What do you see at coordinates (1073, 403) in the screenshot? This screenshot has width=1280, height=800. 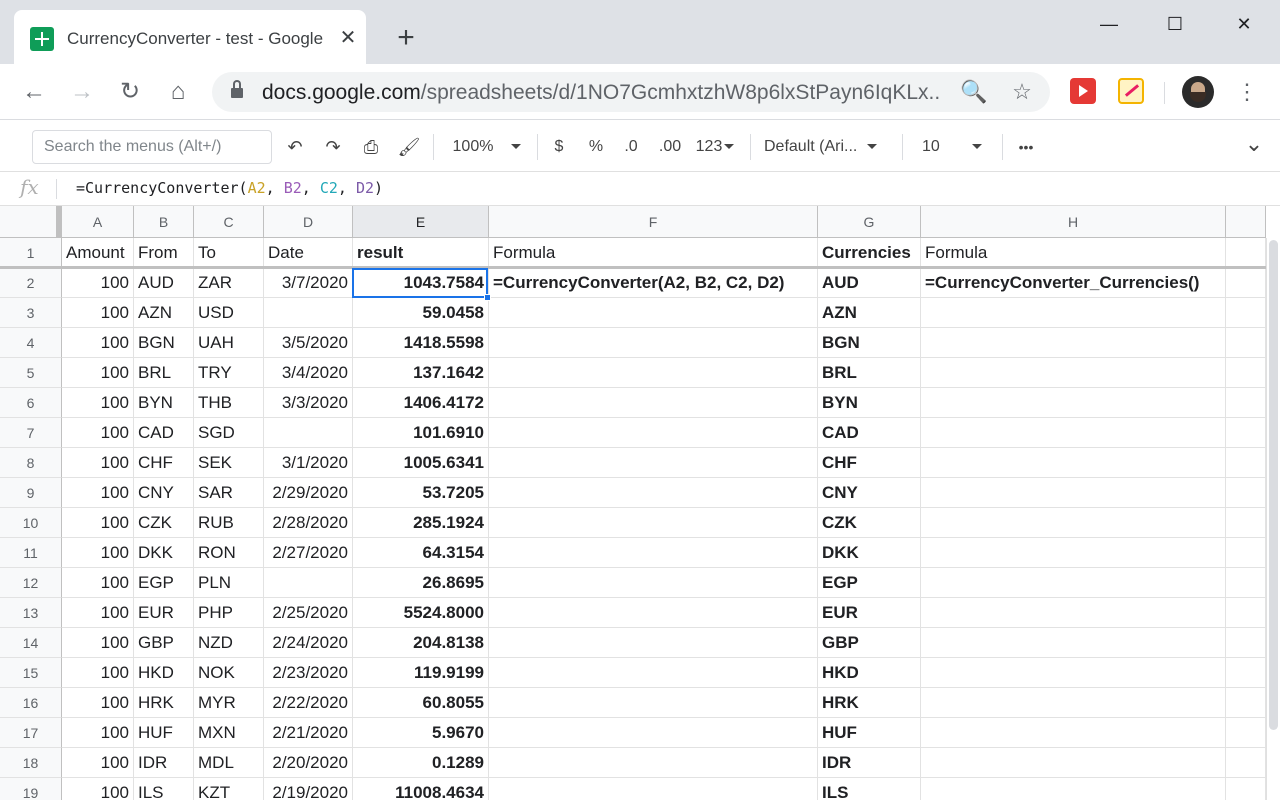 I see `cell-h6` at bounding box center [1073, 403].